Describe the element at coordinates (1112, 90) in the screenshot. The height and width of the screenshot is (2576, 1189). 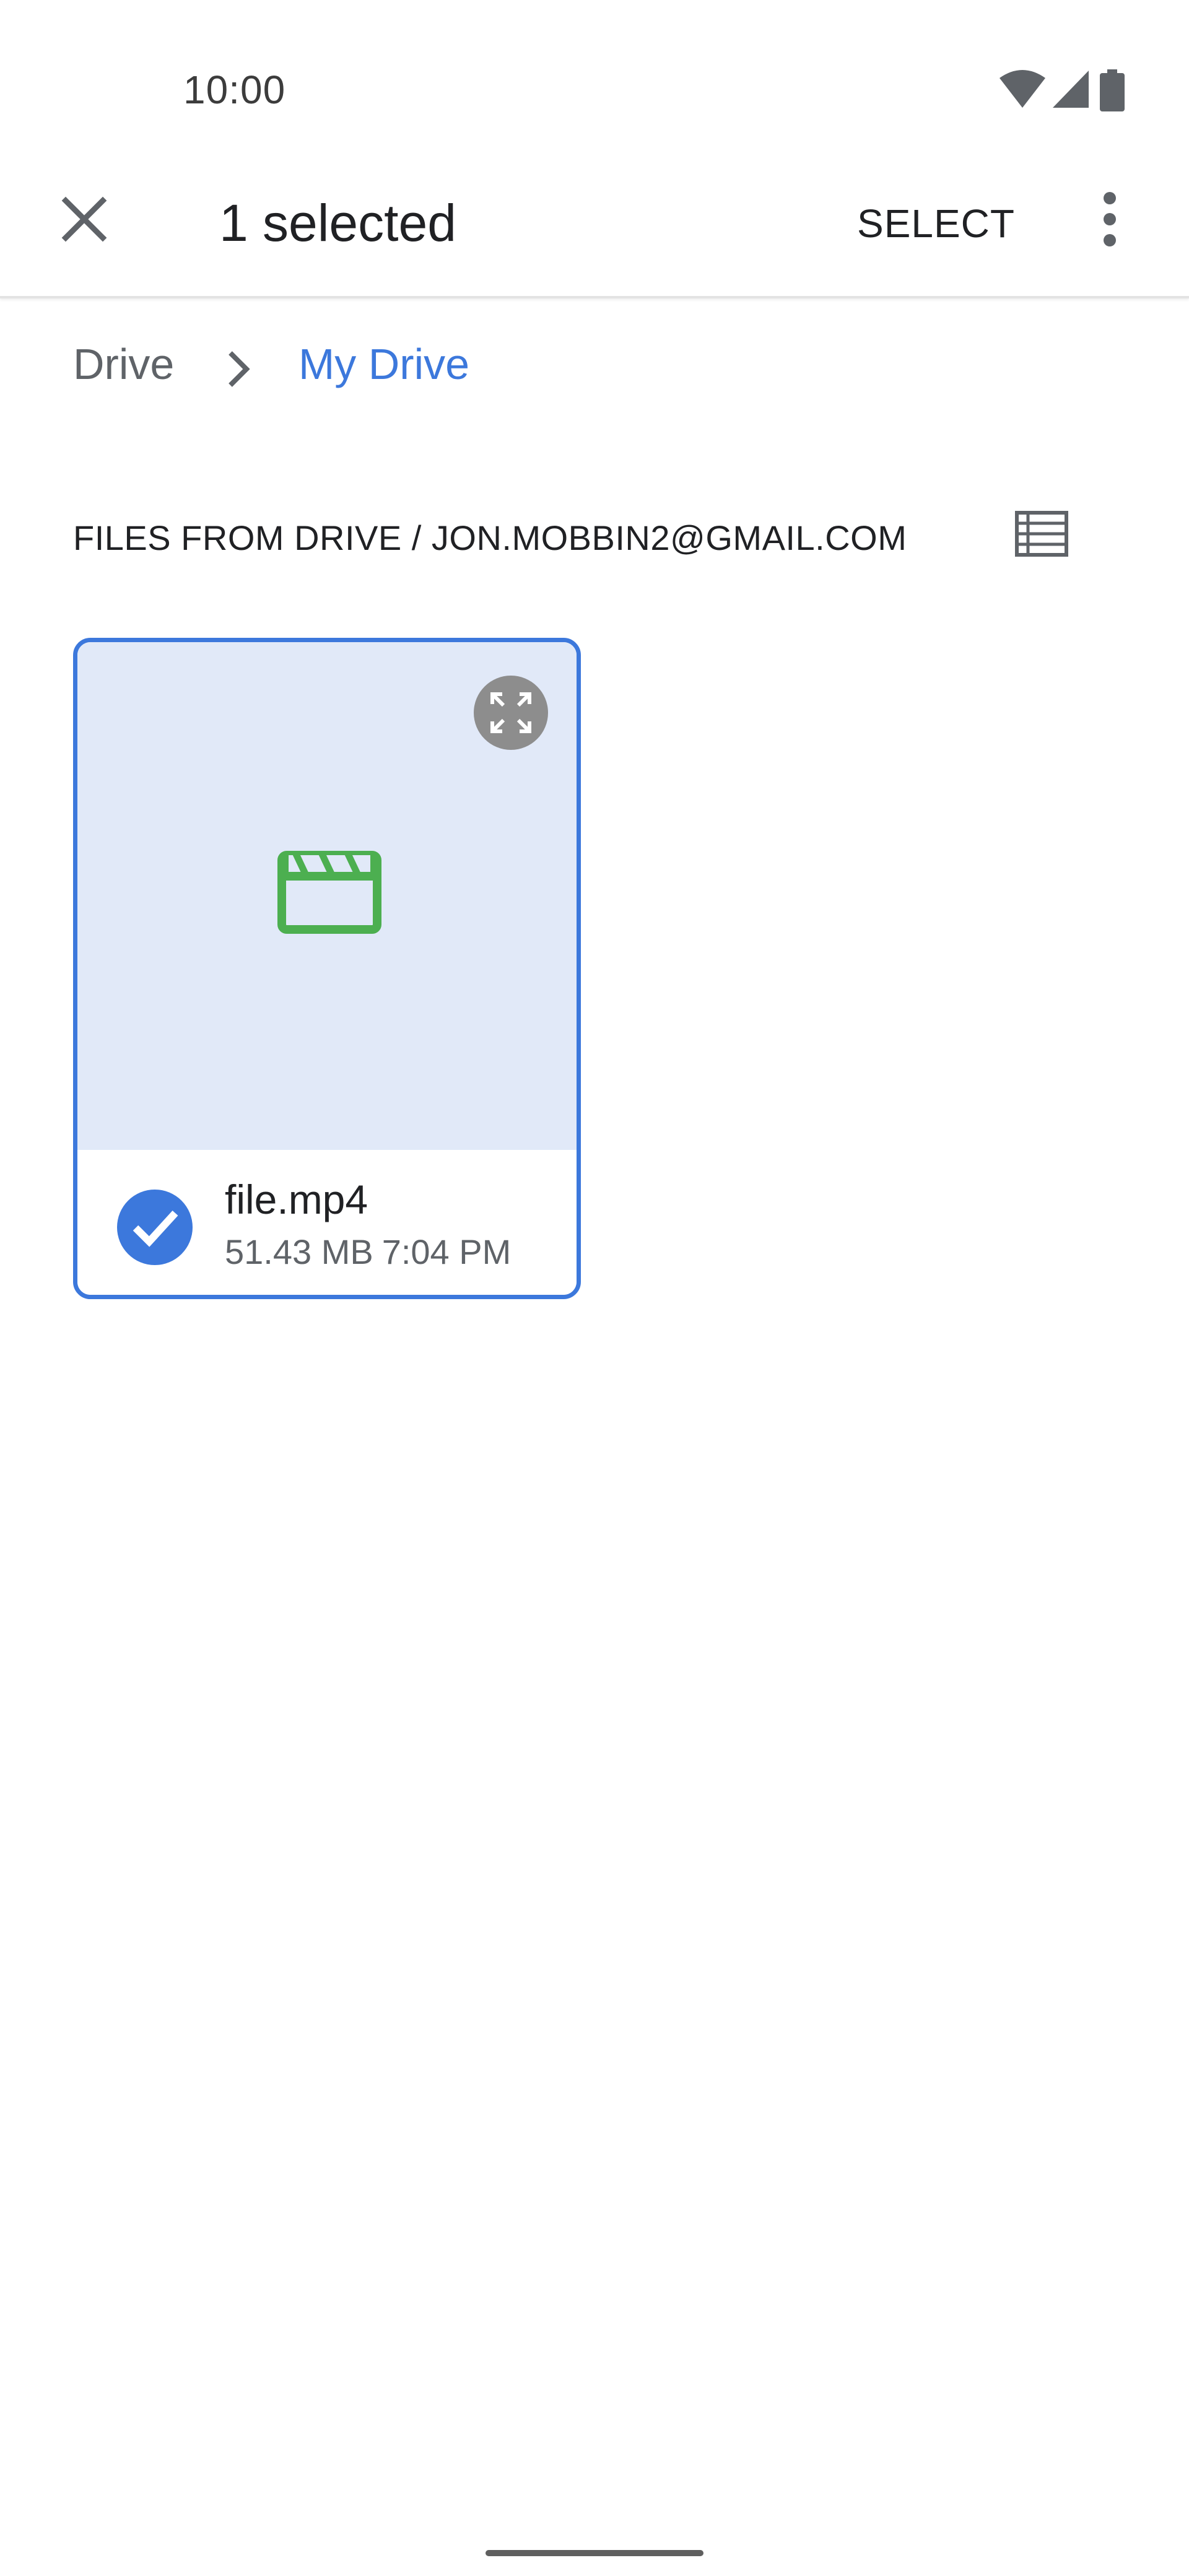
I see `battery-icon` at that location.